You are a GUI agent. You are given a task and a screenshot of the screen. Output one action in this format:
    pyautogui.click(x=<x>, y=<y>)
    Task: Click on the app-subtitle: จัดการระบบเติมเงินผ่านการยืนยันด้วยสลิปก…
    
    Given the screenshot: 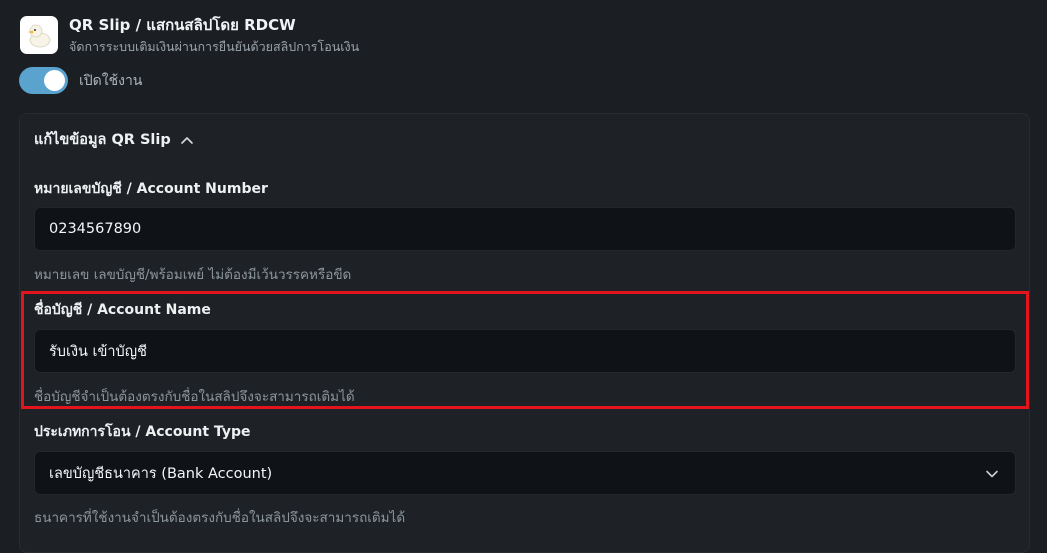 What is the action you would take?
    pyautogui.click(x=214, y=46)
    